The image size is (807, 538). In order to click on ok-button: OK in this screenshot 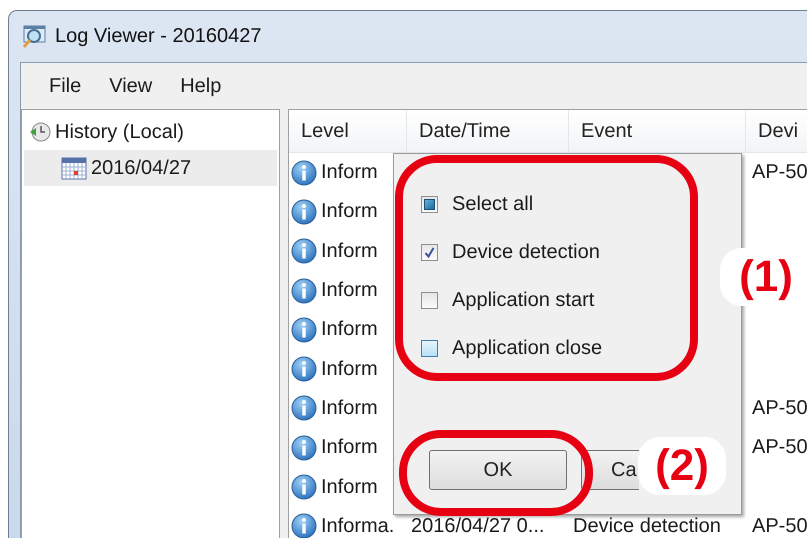, I will do `click(498, 470)`.